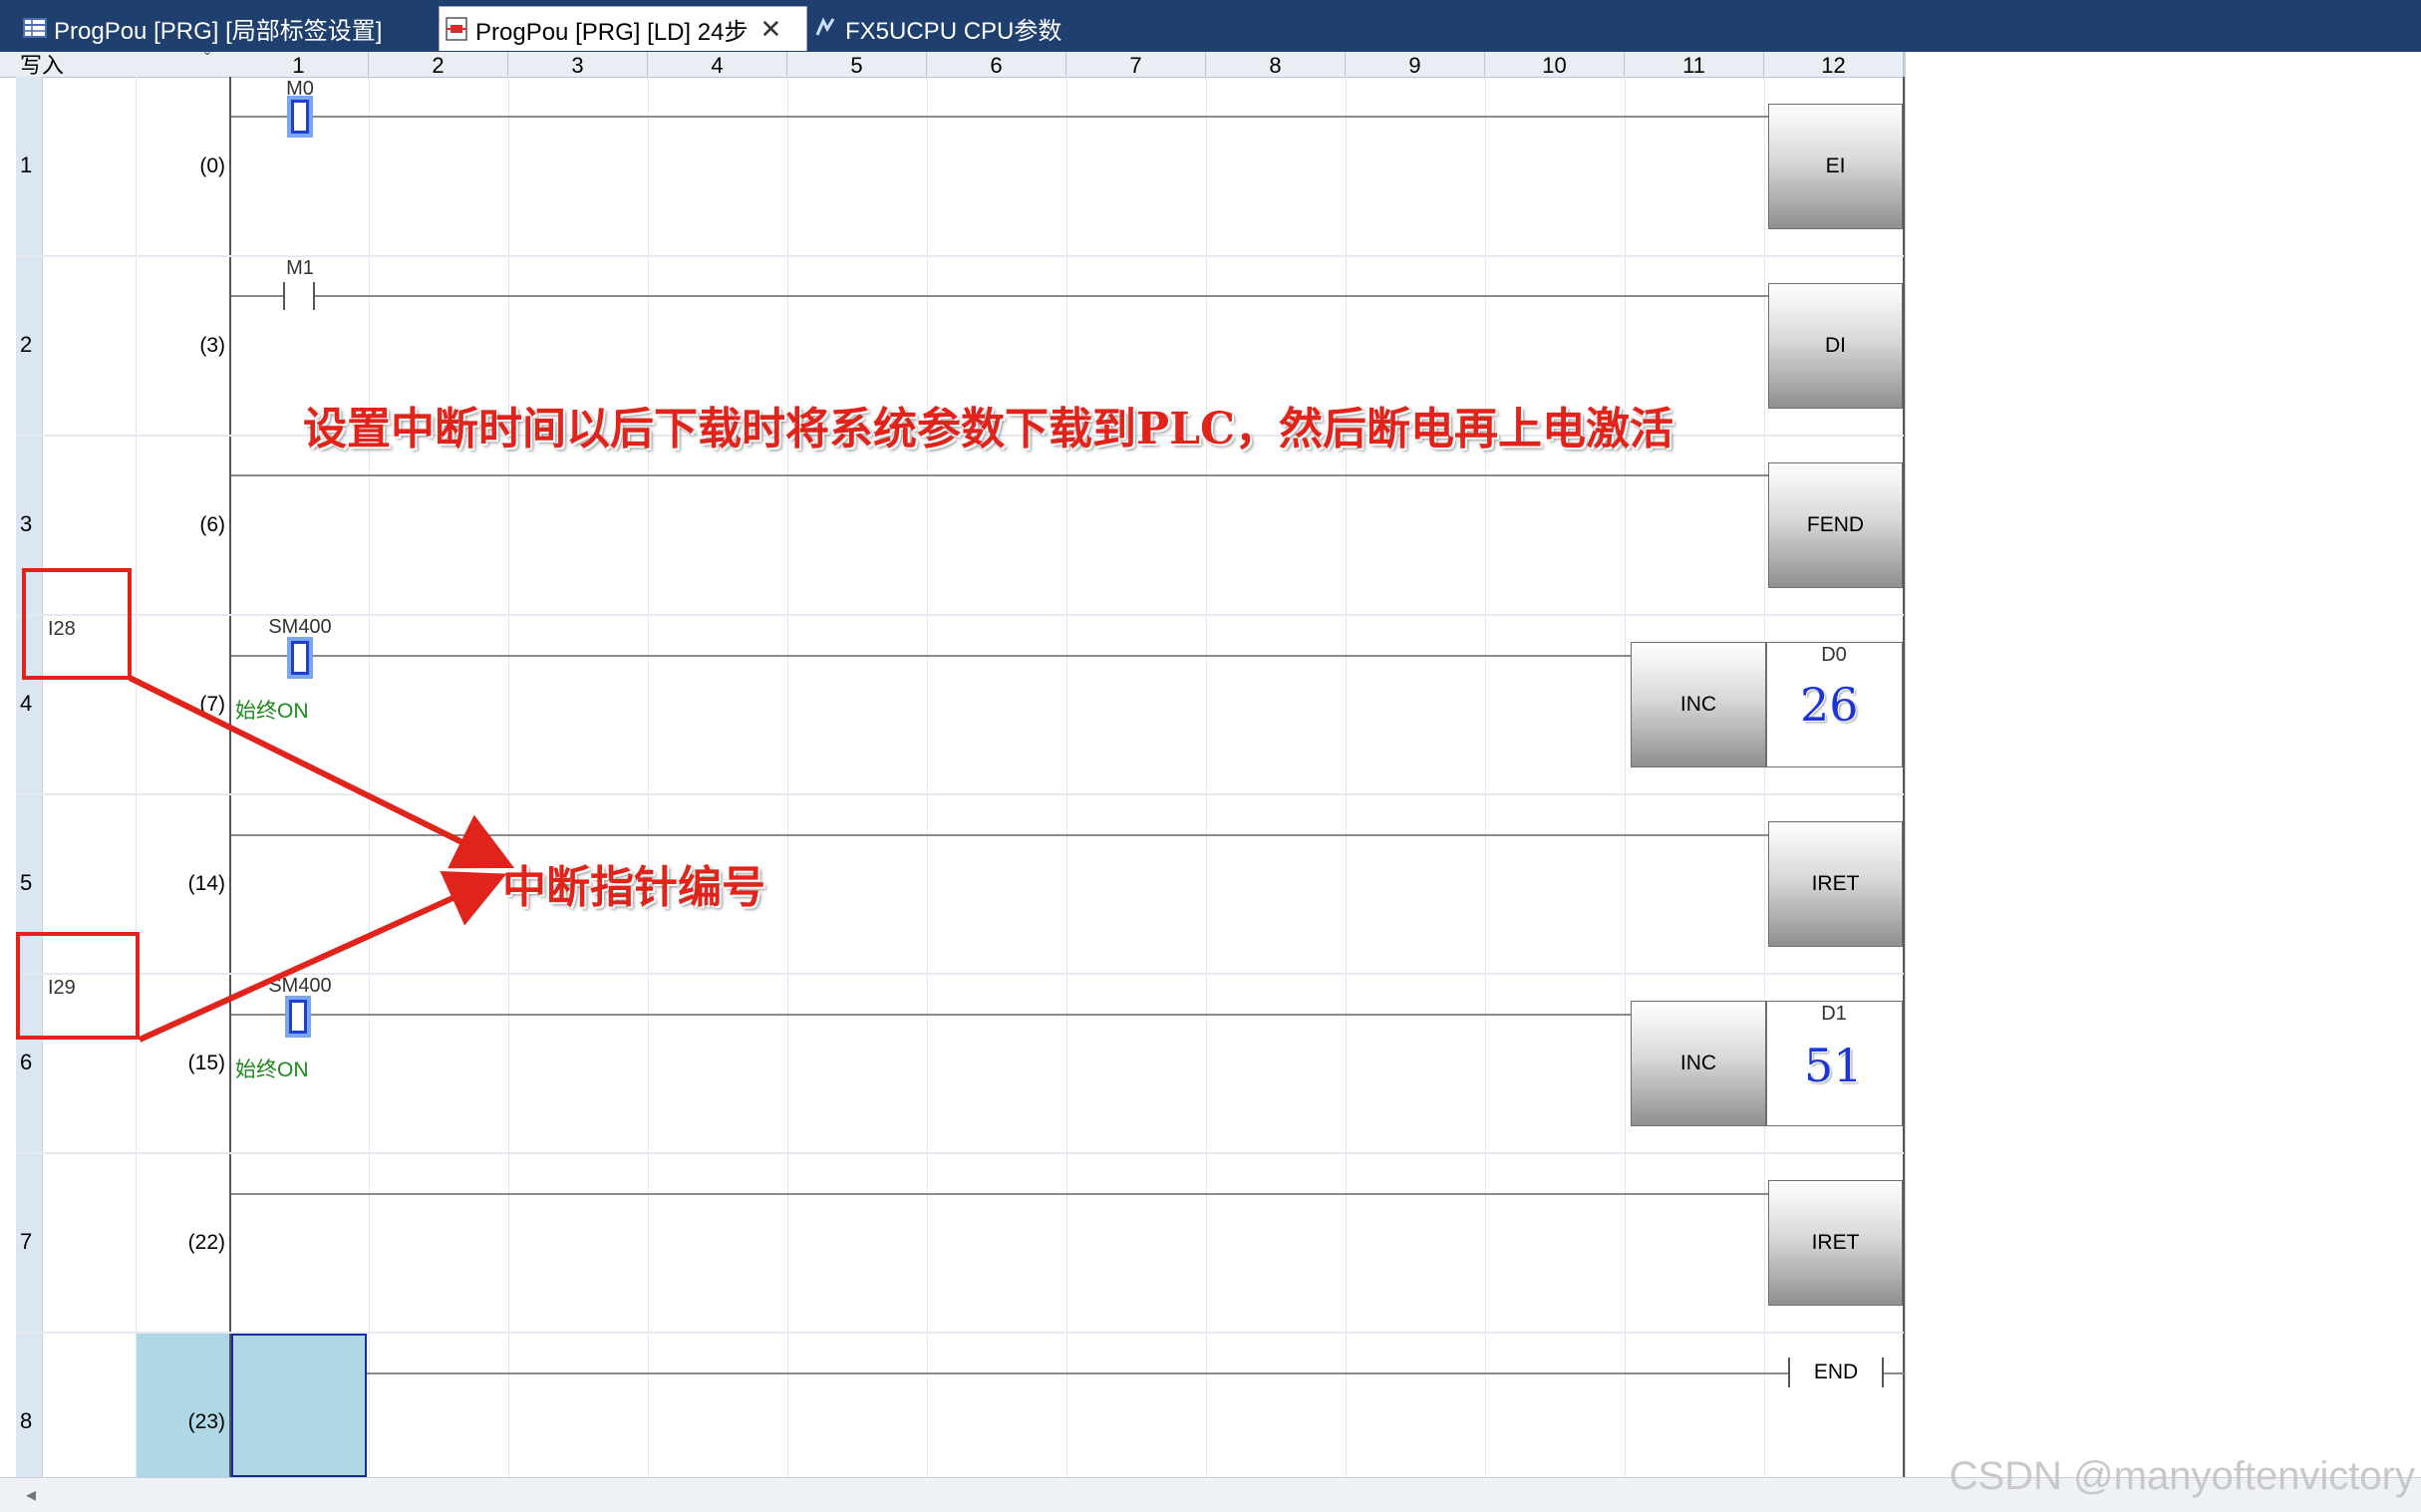 The height and width of the screenshot is (1512, 2421). What do you see at coordinates (321, 859) in the screenshot?
I see `arrow-icon` at bounding box center [321, 859].